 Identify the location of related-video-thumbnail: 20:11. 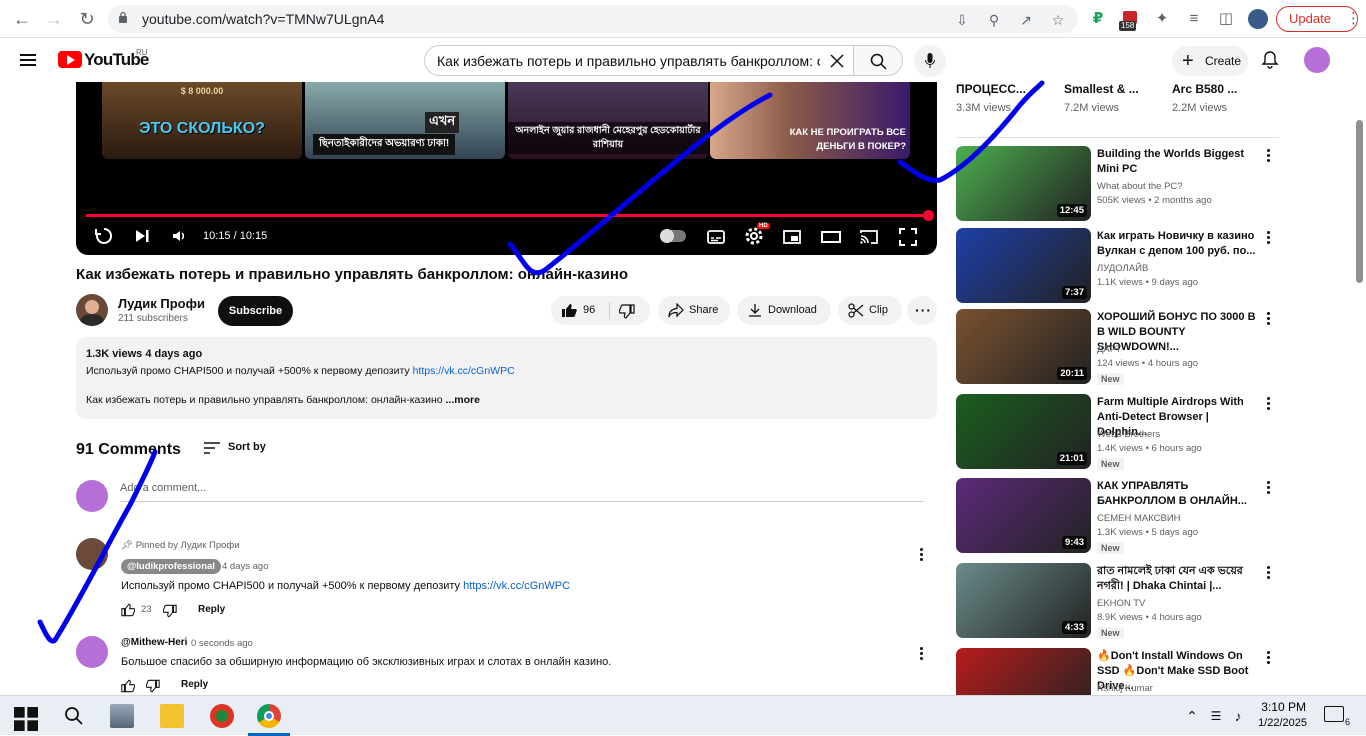
(1023, 346).